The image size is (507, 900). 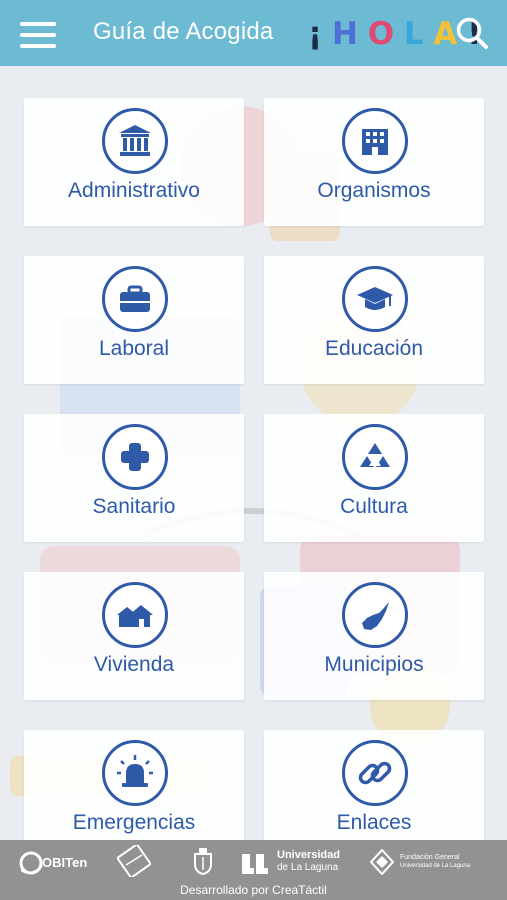 I want to click on hola-logo-letter: L, so click(x=413, y=34).